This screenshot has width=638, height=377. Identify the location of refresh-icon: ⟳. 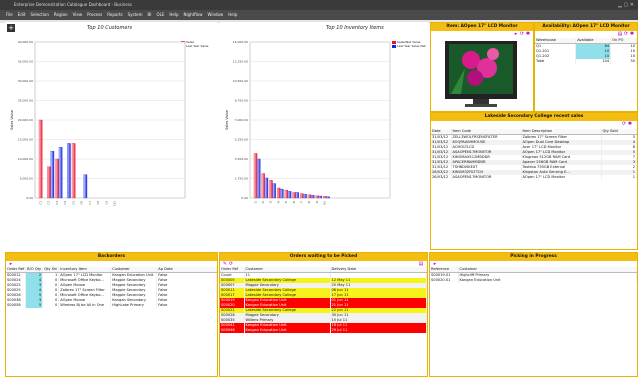
(231, 264).